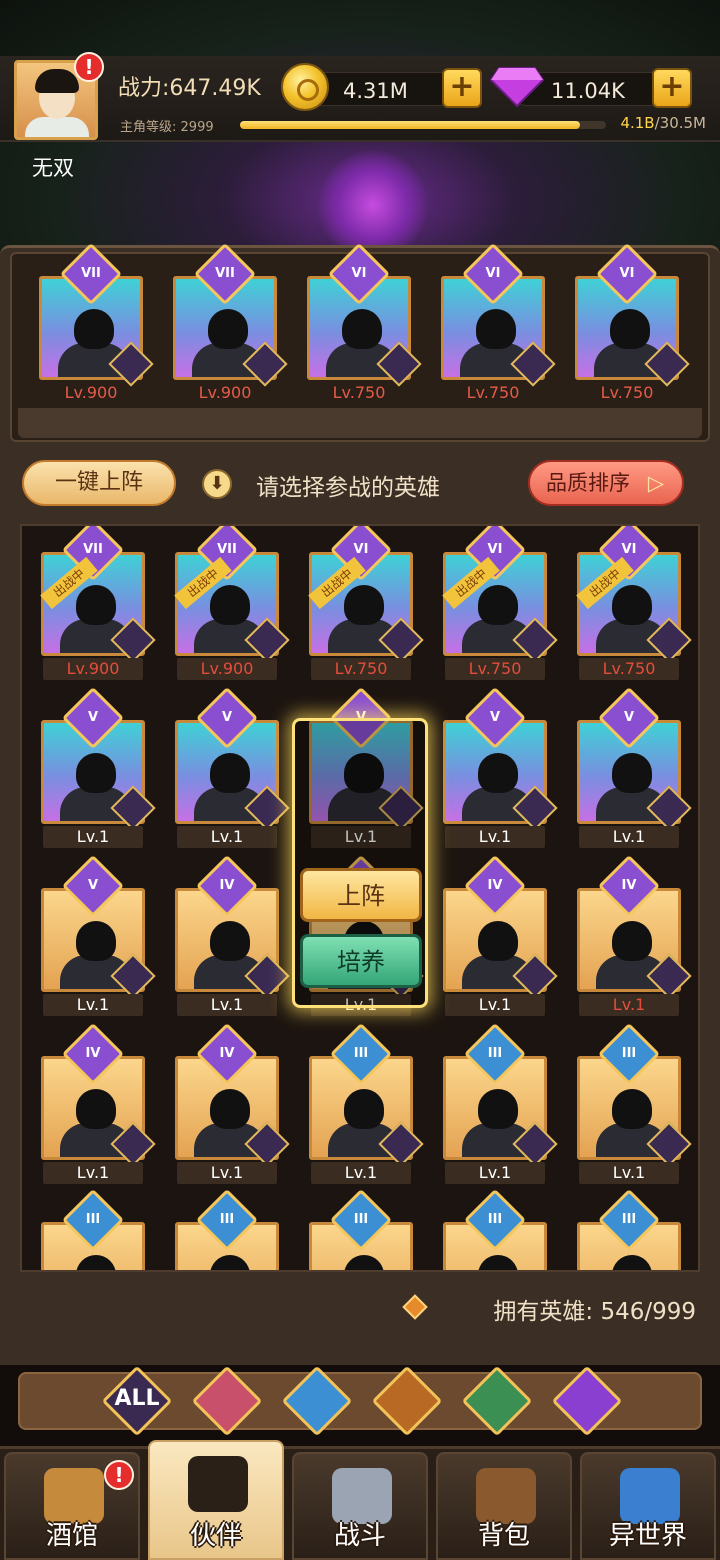 This screenshot has width=720, height=1560. Describe the element at coordinates (317, 1401) in the screenshot. I see `filter-fish-creature-icon` at that location.